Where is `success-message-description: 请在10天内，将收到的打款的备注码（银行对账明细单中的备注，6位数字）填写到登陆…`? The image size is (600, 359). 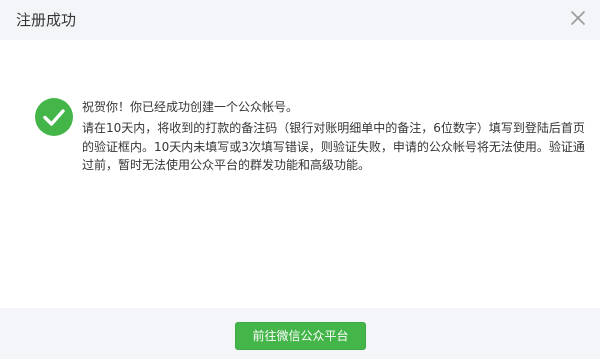
success-message-description: 请在10天内，将收到的打款的备注码（银行对账明细单中的备注，6位数字）填写到登陆… is located at coordinates (333, 146).